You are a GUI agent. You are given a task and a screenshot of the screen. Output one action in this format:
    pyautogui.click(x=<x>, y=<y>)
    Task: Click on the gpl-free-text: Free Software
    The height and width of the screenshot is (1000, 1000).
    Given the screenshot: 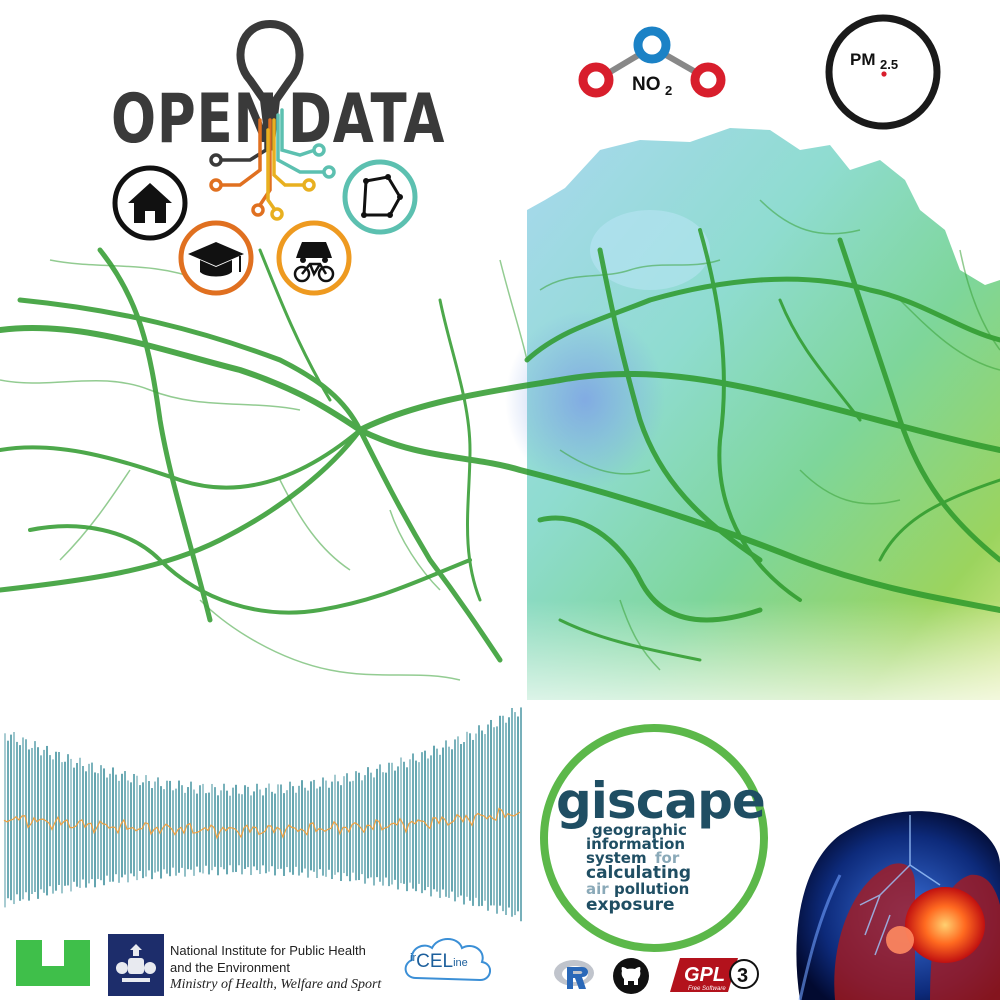 What is the action you would take?
    pyautogui.click(x=707, y=989)
    